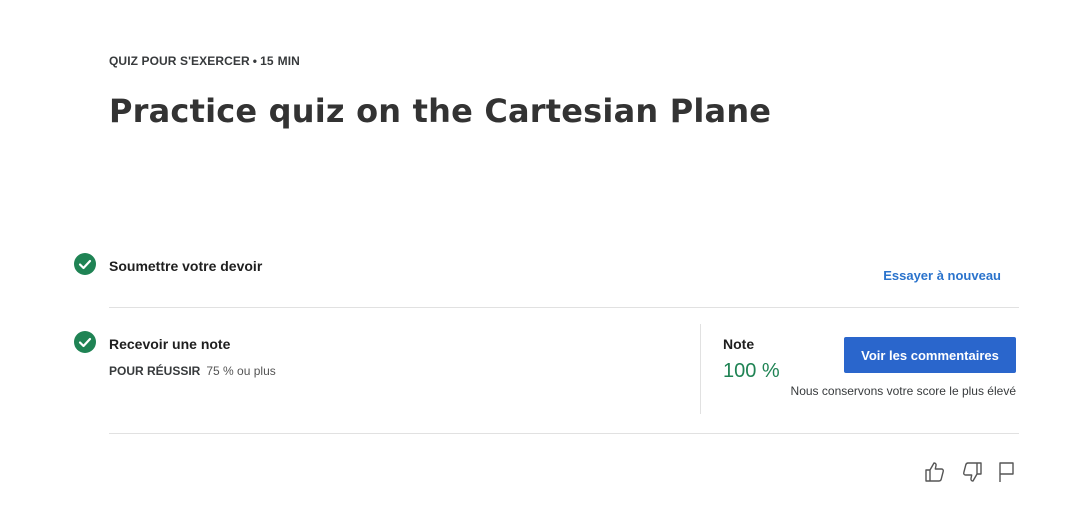  What do you see at coordinates (179, 61) in the screenshot?
I see `quiz-kind: QUIZ POUR S'EXERCER` at bounding box center [179, 61].